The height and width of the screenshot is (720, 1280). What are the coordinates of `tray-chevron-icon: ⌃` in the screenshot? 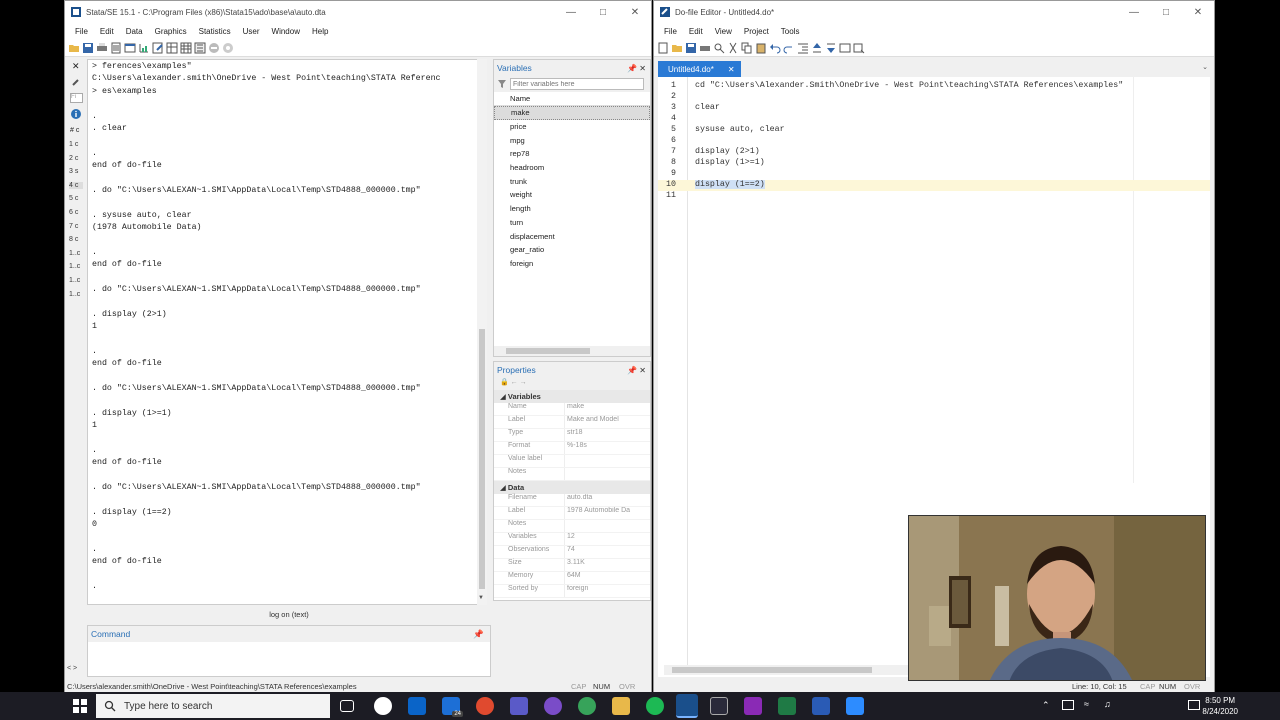 It's located at (1046, 705).